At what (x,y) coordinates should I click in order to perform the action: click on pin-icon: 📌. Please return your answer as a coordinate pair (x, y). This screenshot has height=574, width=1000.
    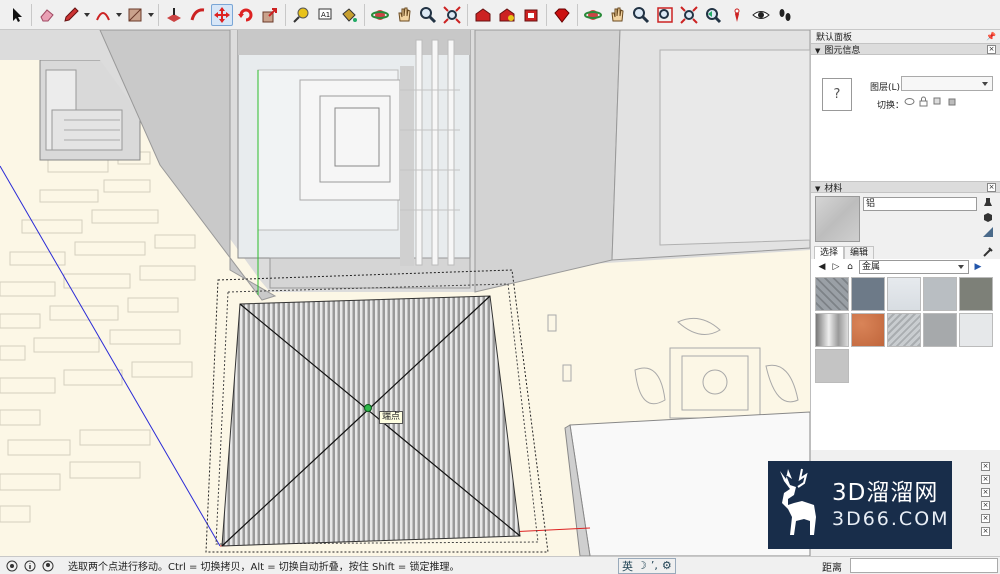
    Looking at the image, I should click on (993, 36).